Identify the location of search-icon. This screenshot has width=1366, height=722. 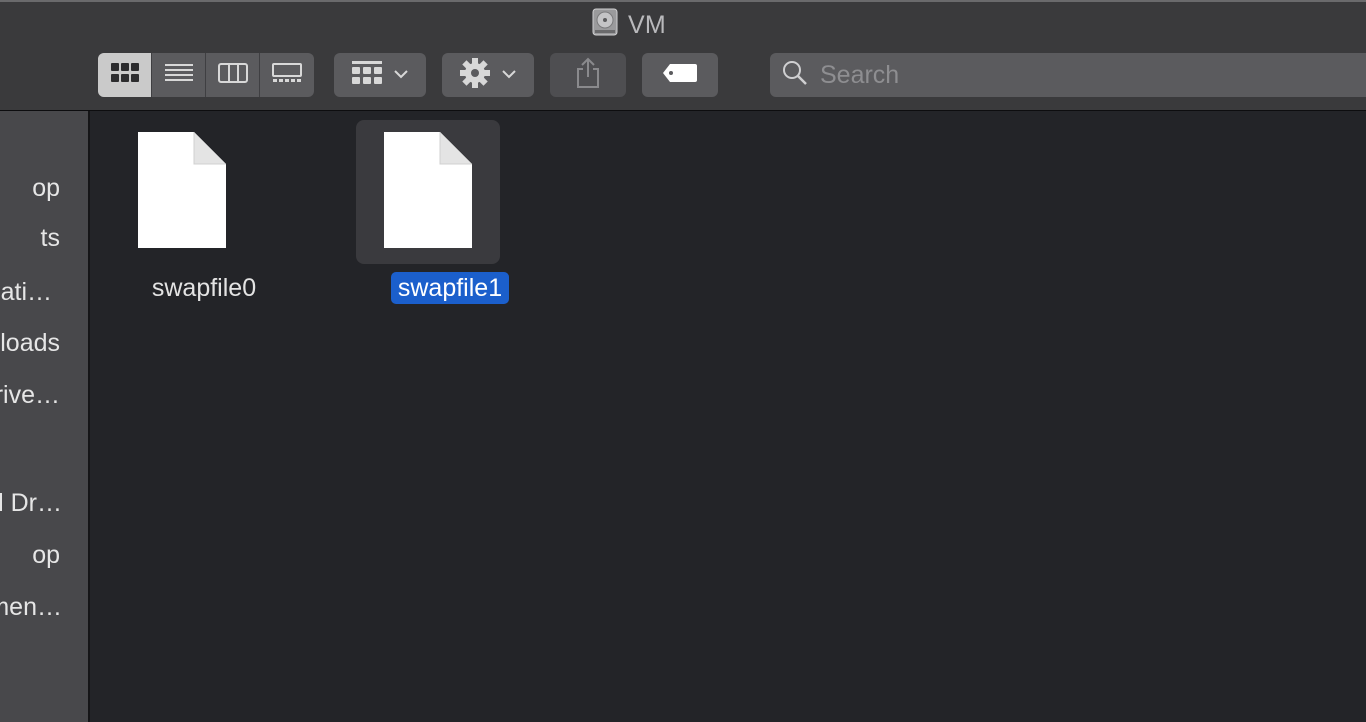
(795, 75).